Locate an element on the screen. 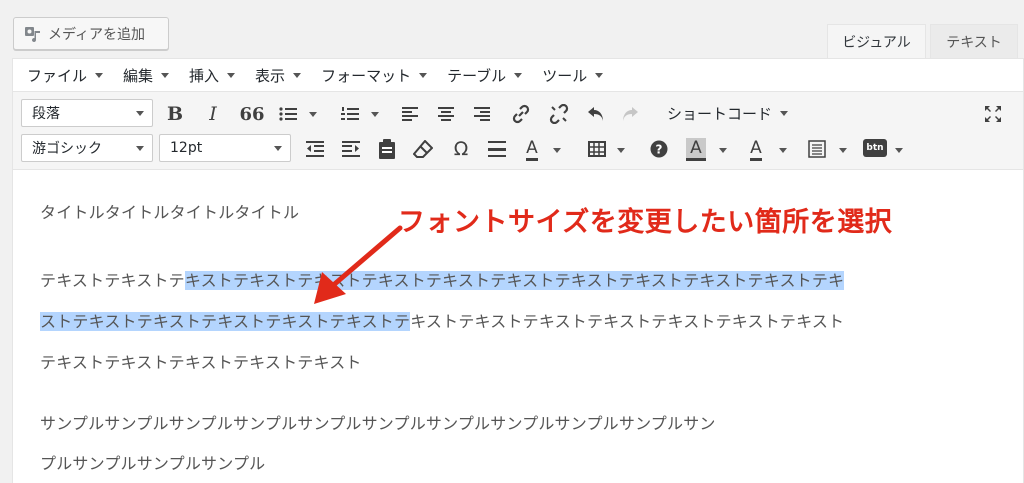 This screenshot has width=1024, height=483. indent-icon is located at coordinates (351, 149).